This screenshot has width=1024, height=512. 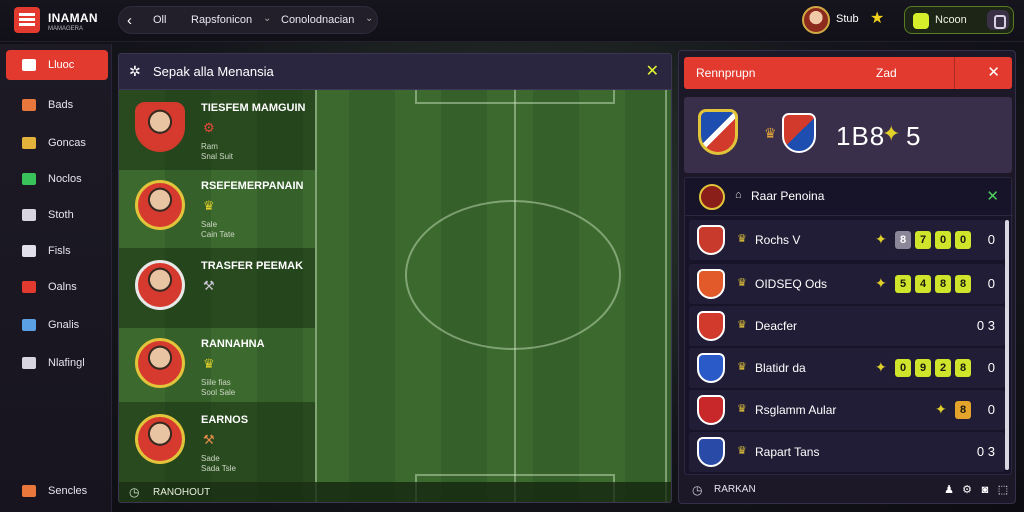 What do you see at coordinates (949, 490) in the screenshot?
I see `people-icon: ♟` at bounding box center [949, 490].